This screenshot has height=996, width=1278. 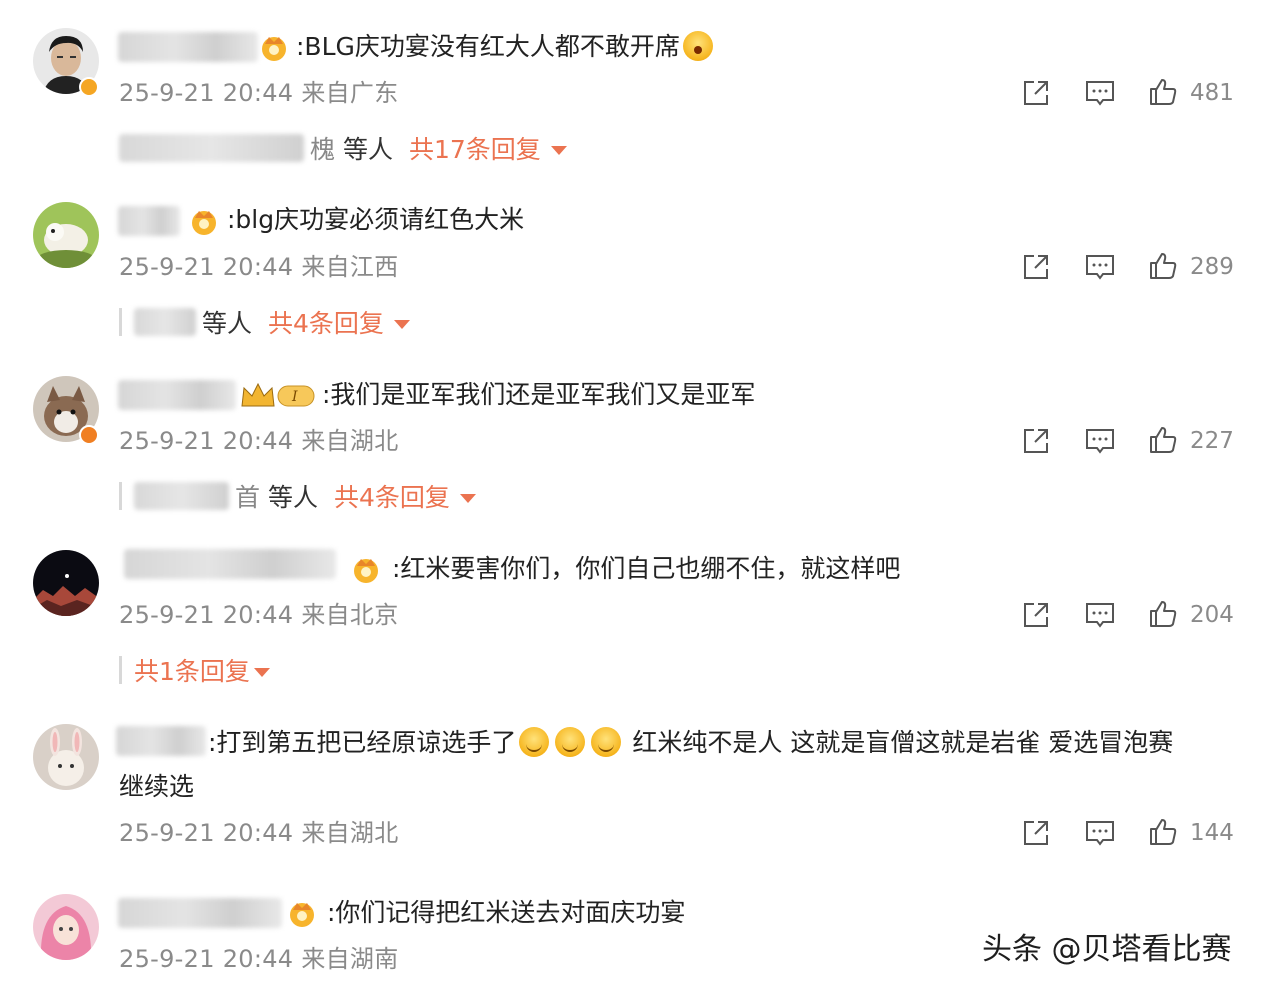 What do you see at coordinates (350, 93) in the screenshot?
I see `location: 来自广东` at bounding box center [350, 93].